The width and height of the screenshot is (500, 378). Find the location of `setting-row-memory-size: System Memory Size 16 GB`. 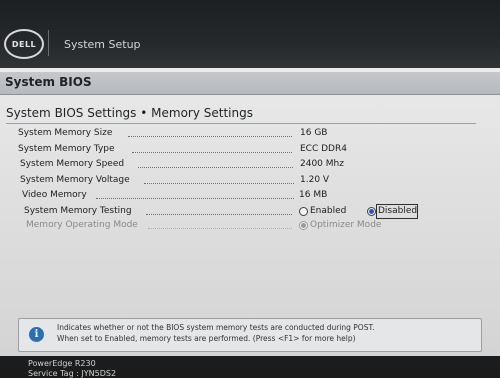

setting-row-memory-size: System Memory Size 16 GB is located at coordinates (250, 135).